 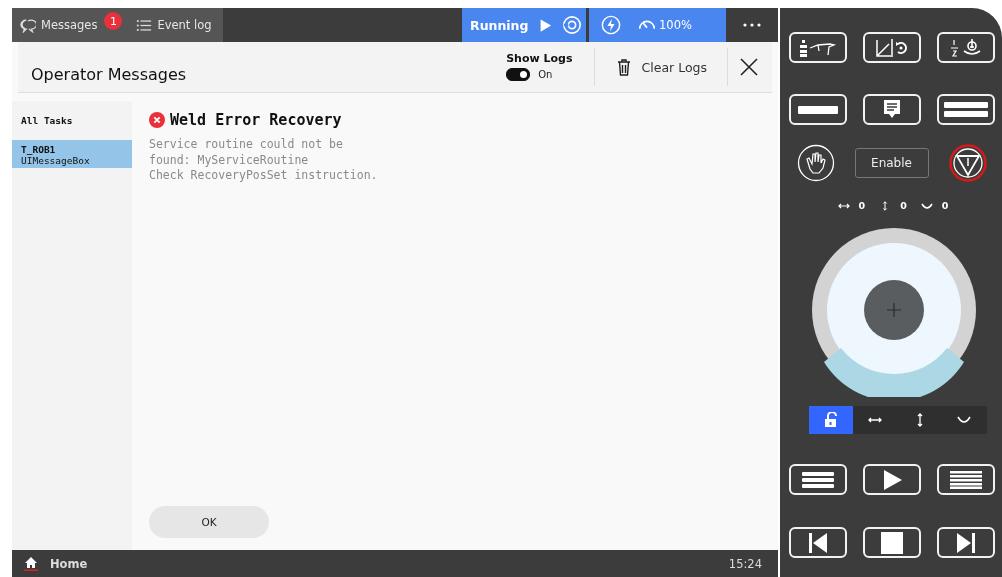 I want to click on home-icon, so click(x=31, y=563).